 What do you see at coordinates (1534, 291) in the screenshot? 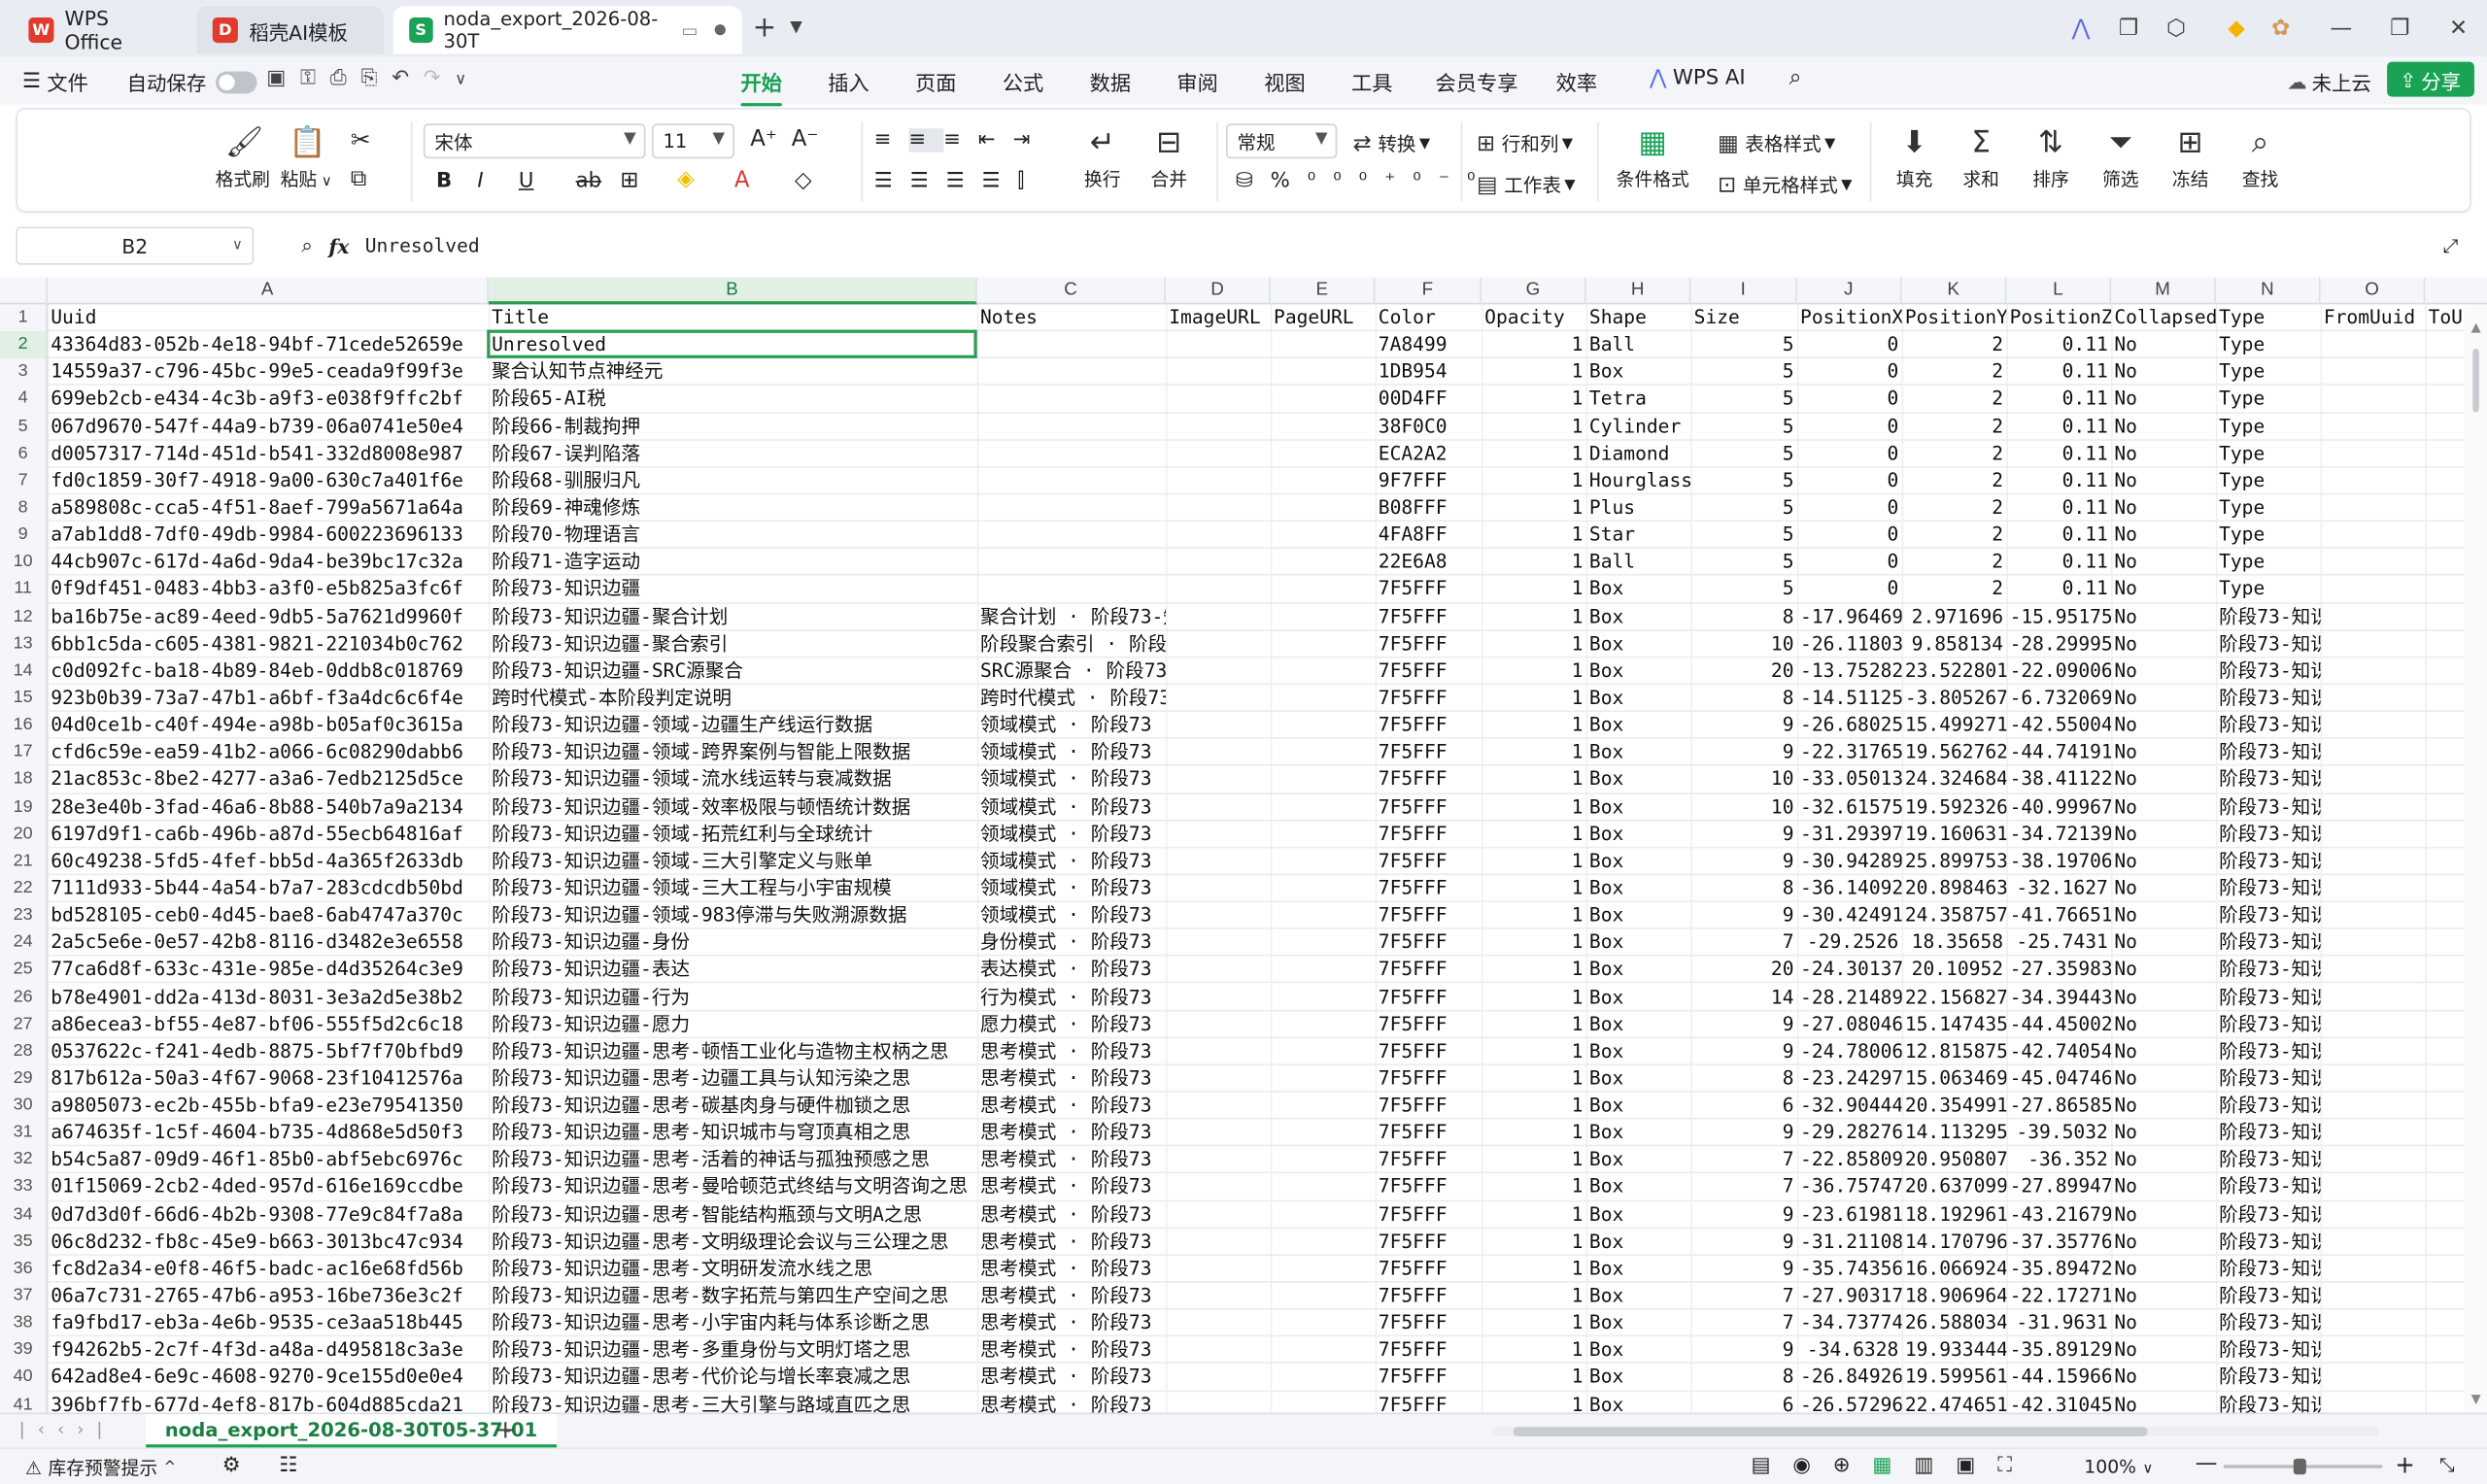
I see `column-header: G` at bounding box center [1534, 291].